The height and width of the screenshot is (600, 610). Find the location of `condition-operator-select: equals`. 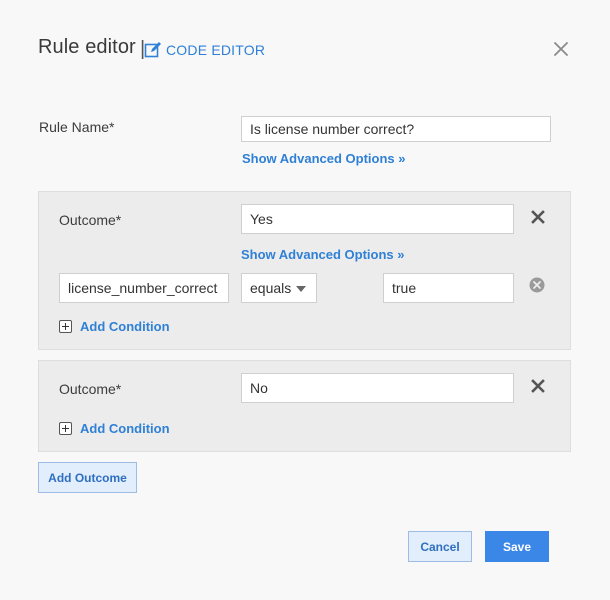

condition-operator-select: equals is located at coordinates (279, 288).